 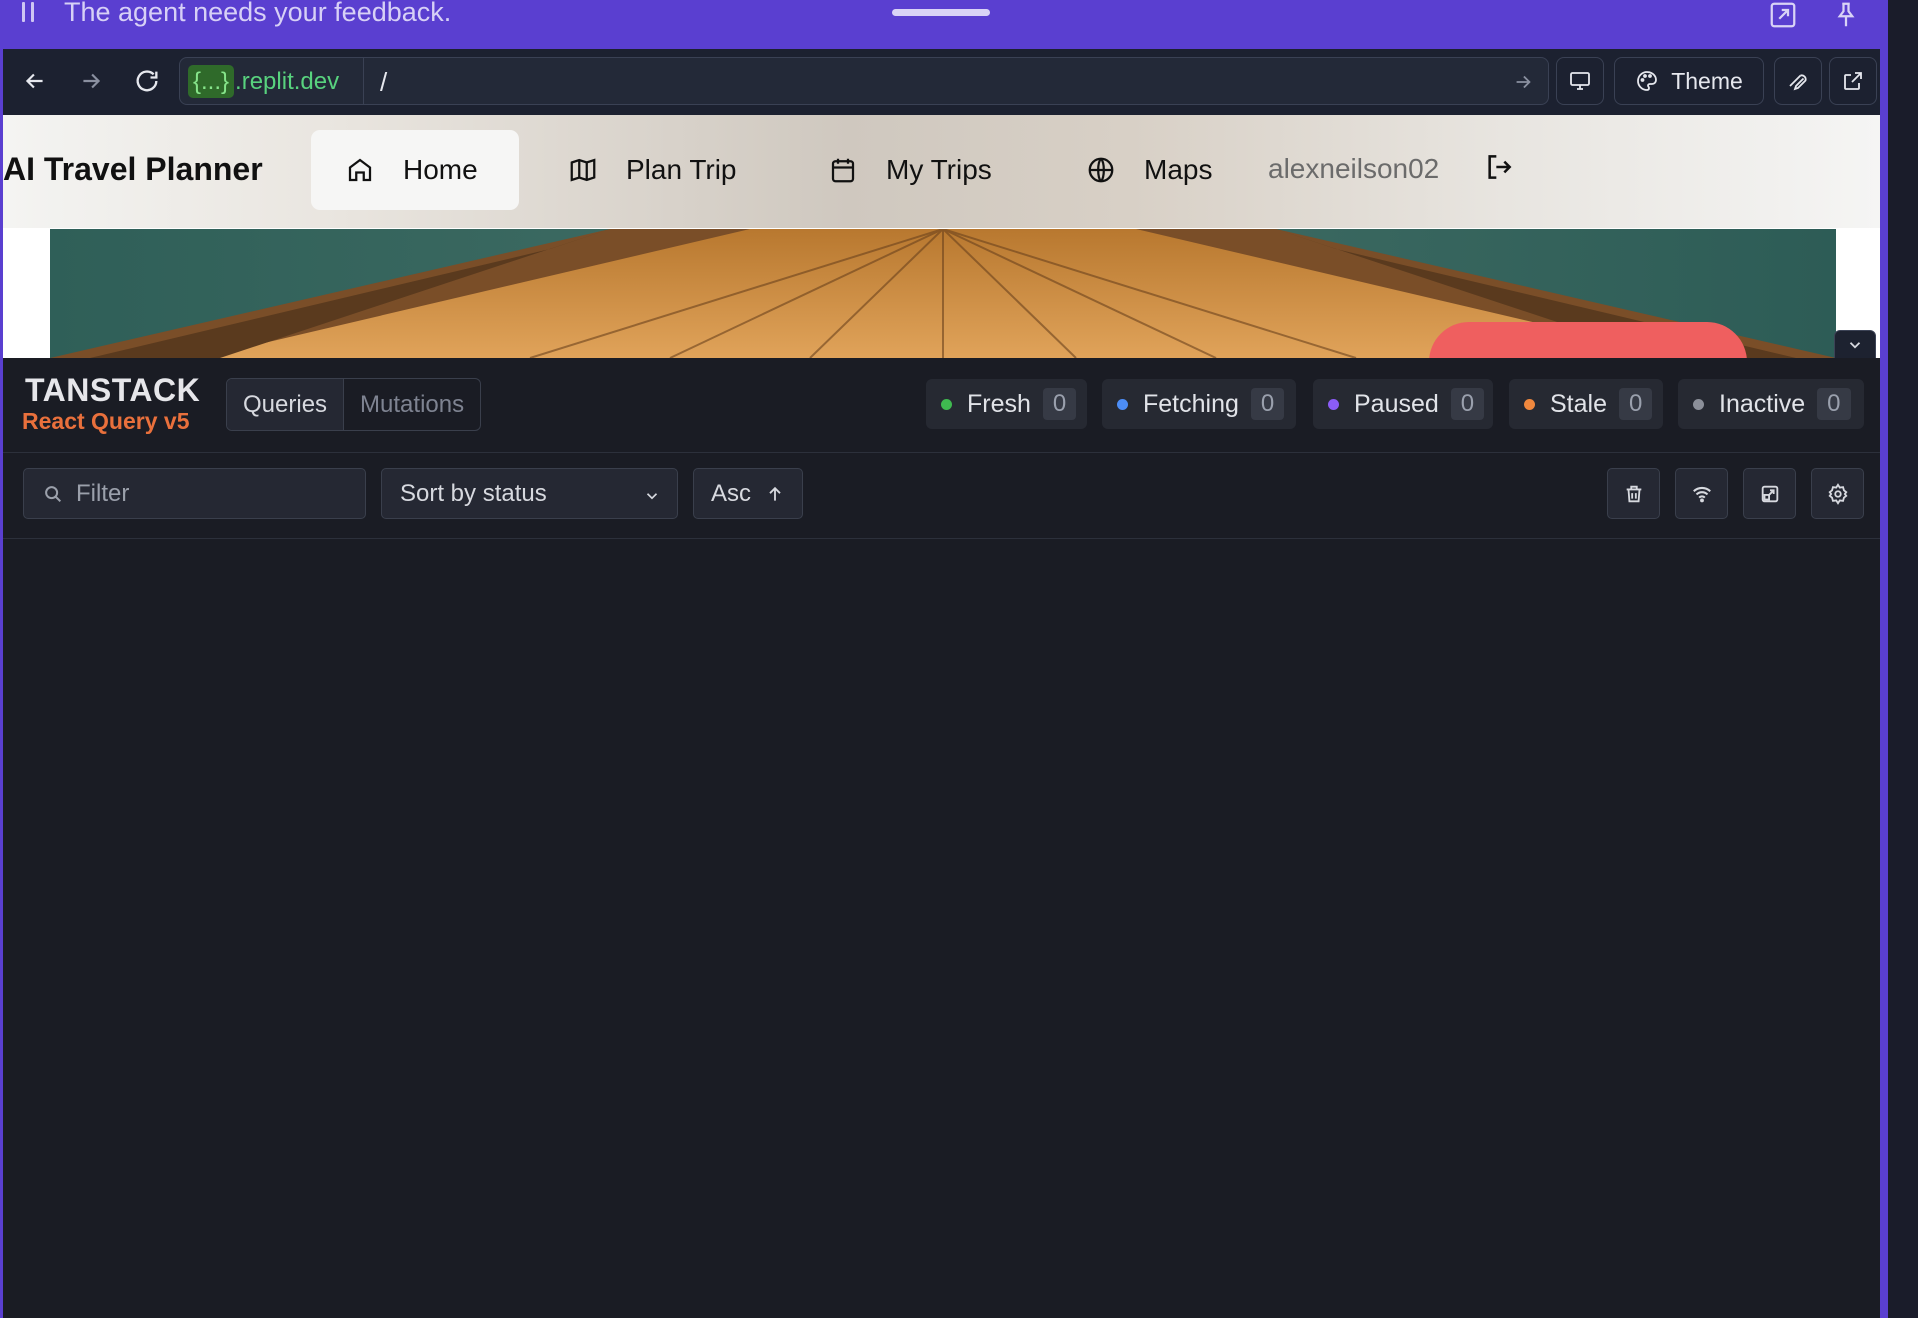 I want to click on status-fetching: Fetching 0, so click(x=1199, y=404).